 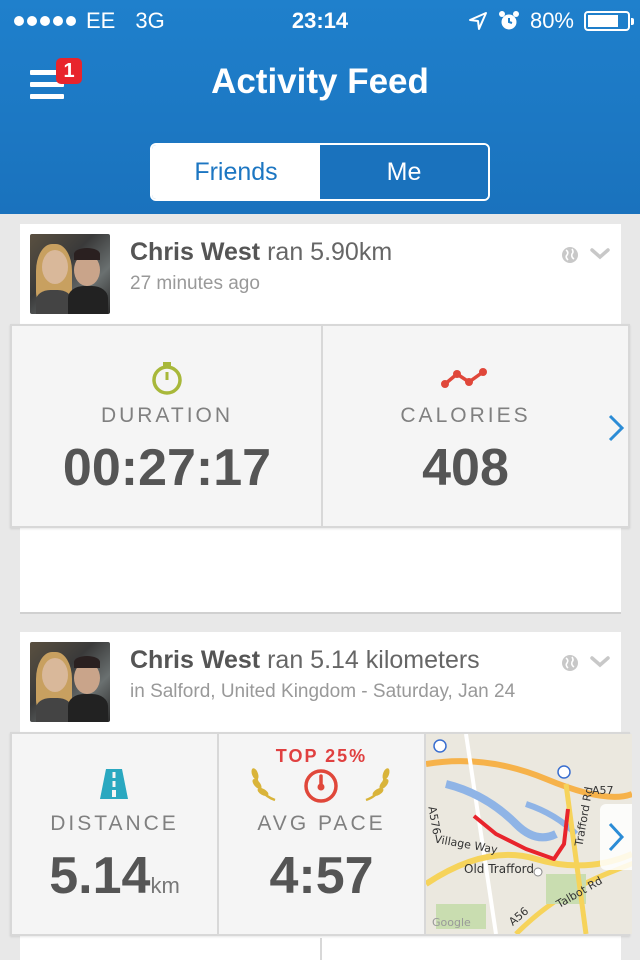 I want to click on feed-segment-control: Friends Me, so click(x=320, y=172).